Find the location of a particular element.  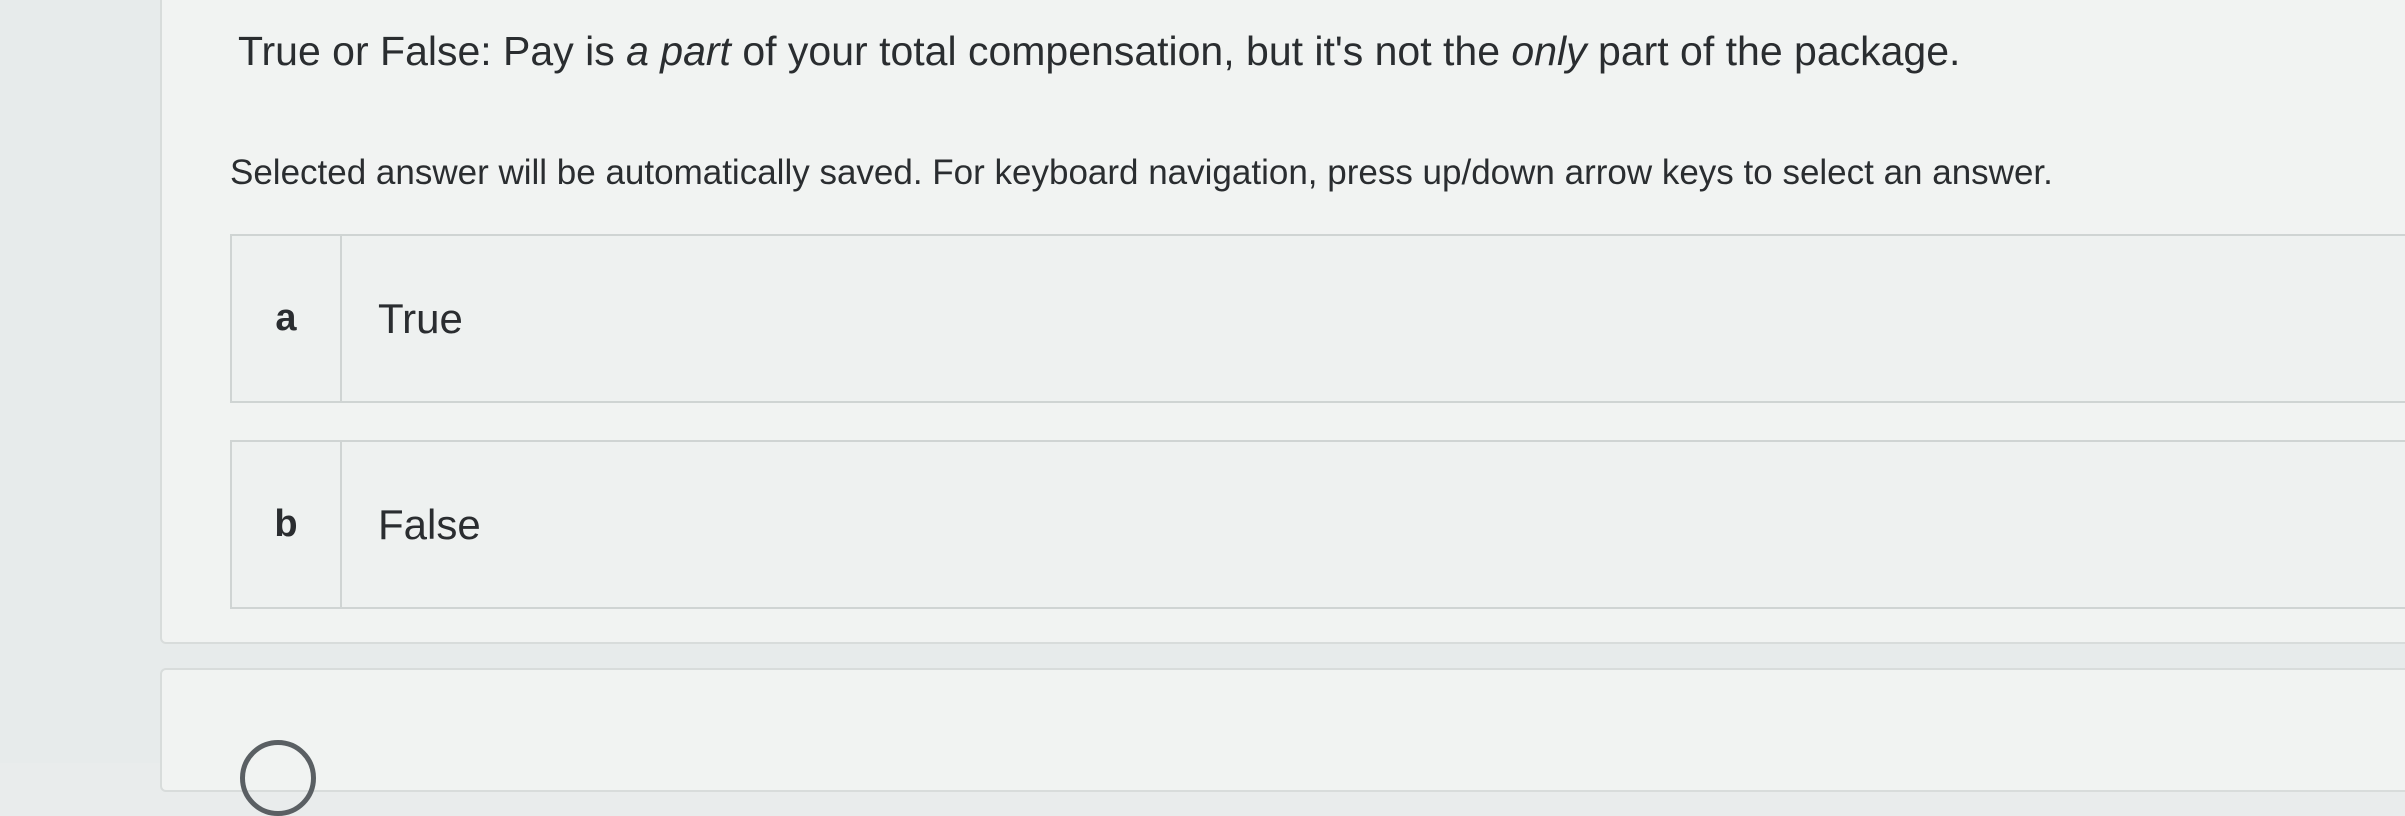

option-label: True is located at coordinates (420, 318).